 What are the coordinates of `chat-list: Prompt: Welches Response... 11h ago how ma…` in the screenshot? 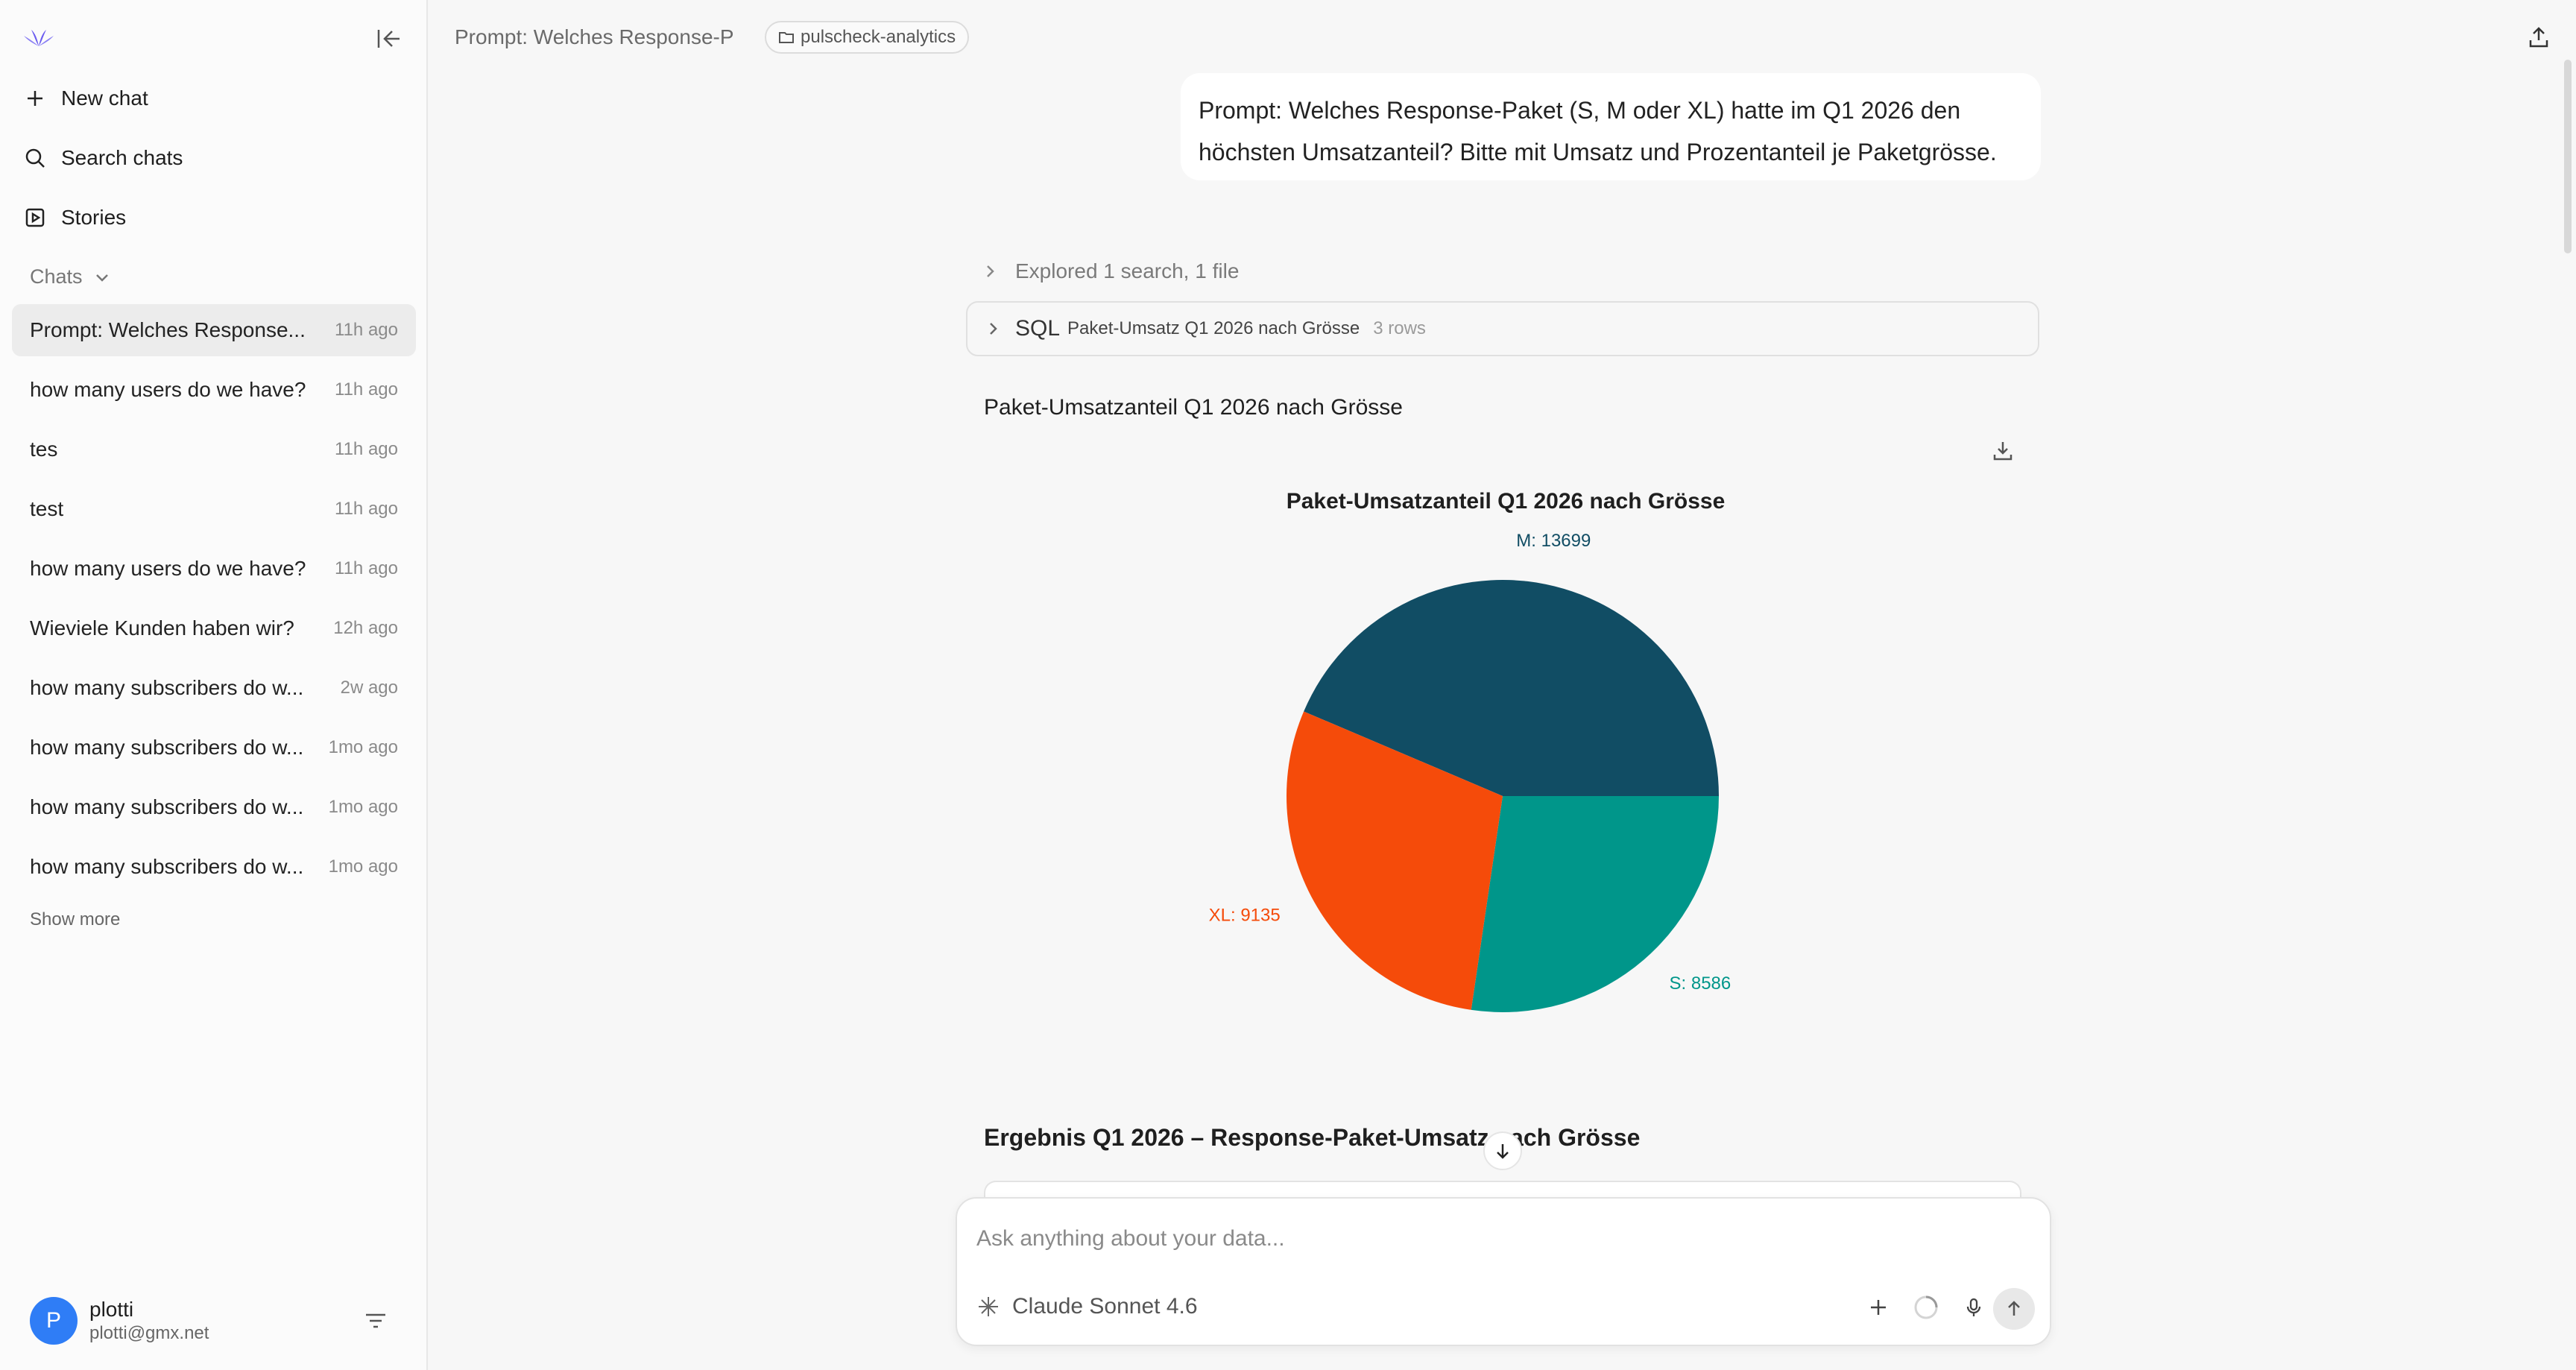 It's located at (214, 602).